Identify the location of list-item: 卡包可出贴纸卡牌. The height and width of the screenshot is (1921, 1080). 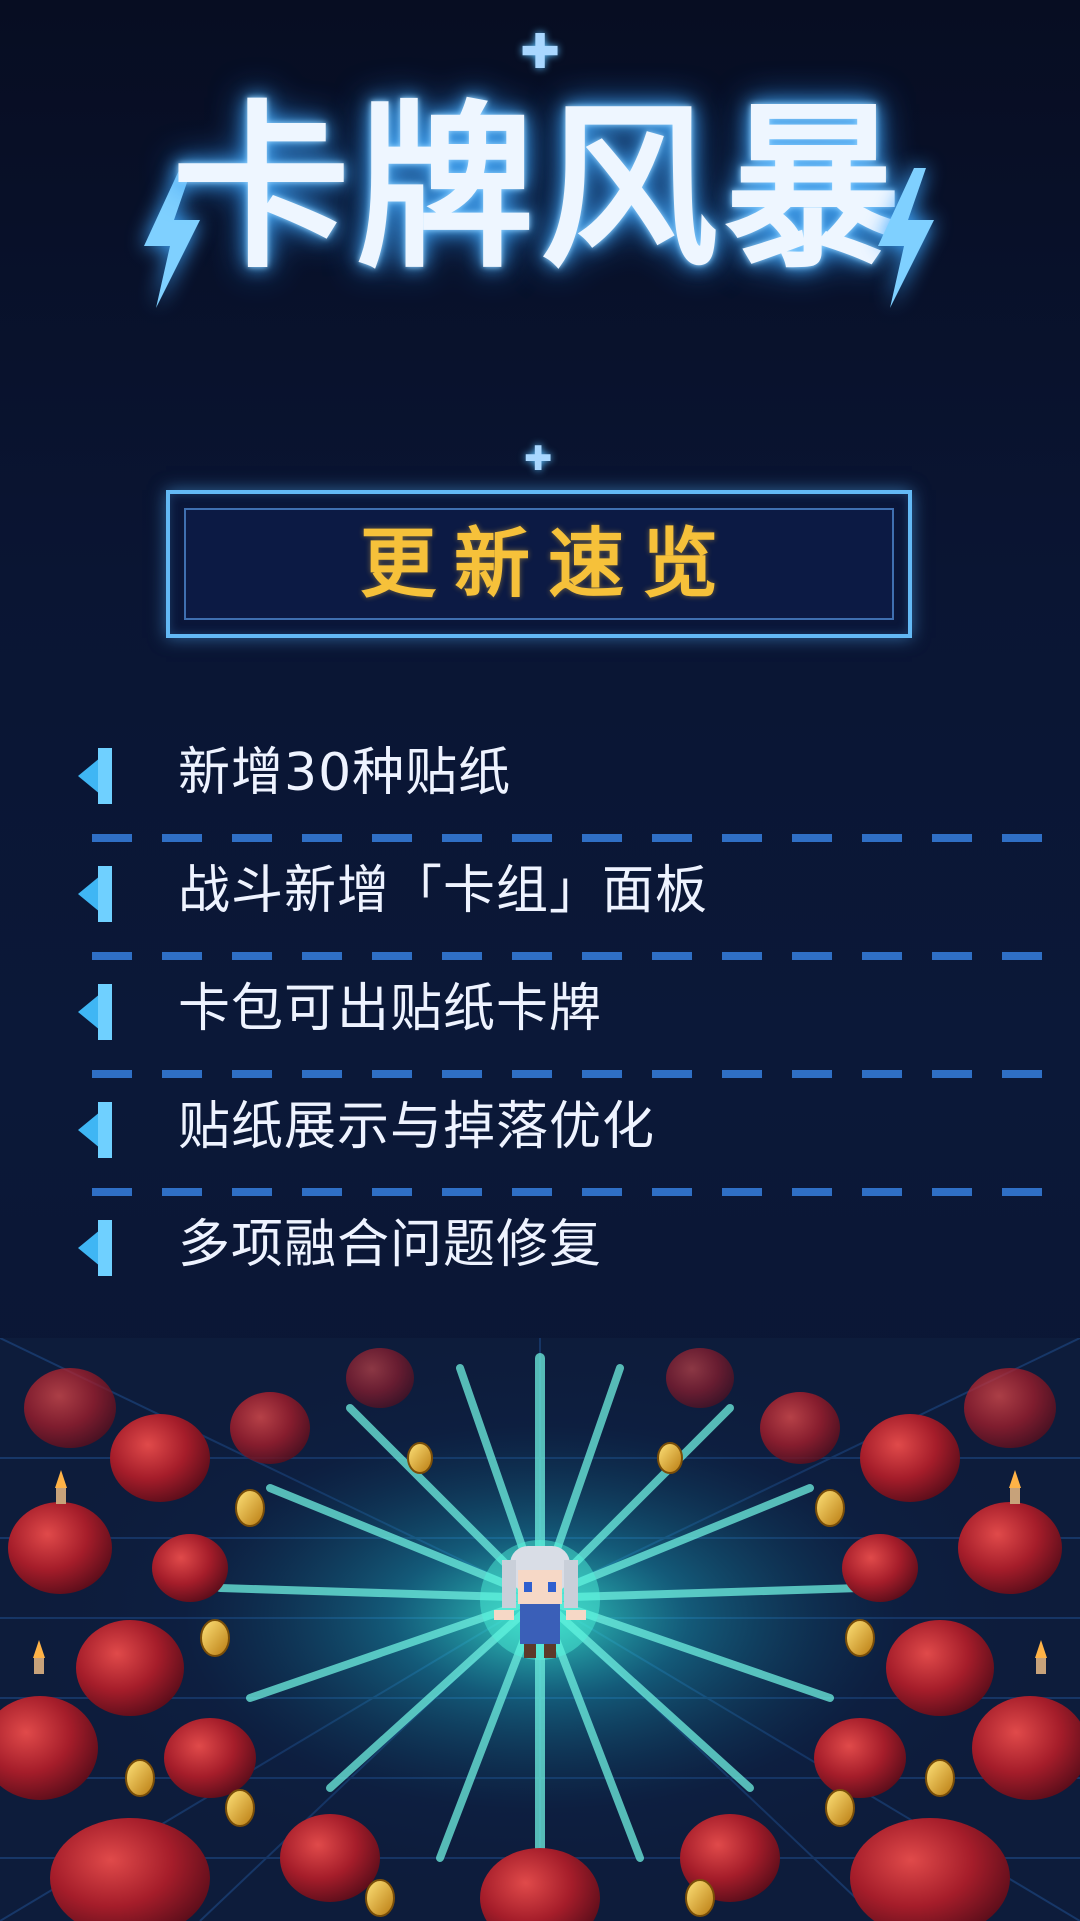
(560, 1017).